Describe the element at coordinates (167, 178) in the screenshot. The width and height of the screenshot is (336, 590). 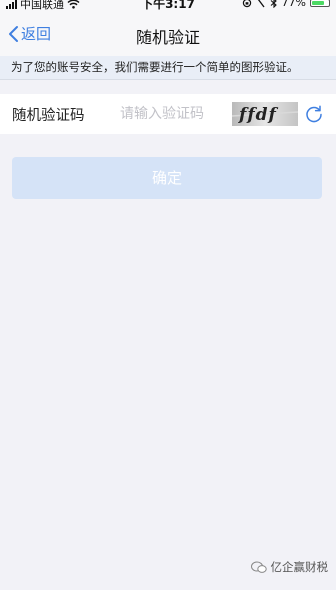
I see `confirm-button: 确定` at that location.